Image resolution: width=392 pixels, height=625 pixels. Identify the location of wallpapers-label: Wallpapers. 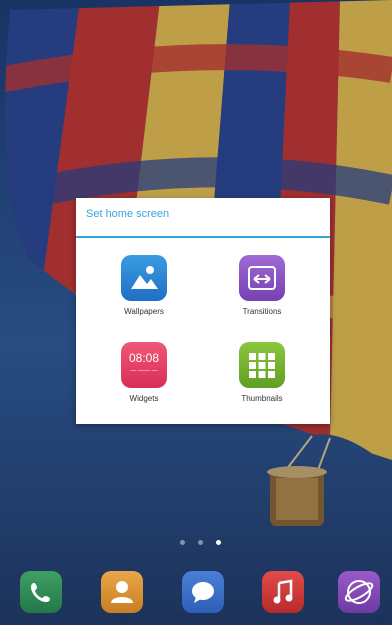
(144, 311).